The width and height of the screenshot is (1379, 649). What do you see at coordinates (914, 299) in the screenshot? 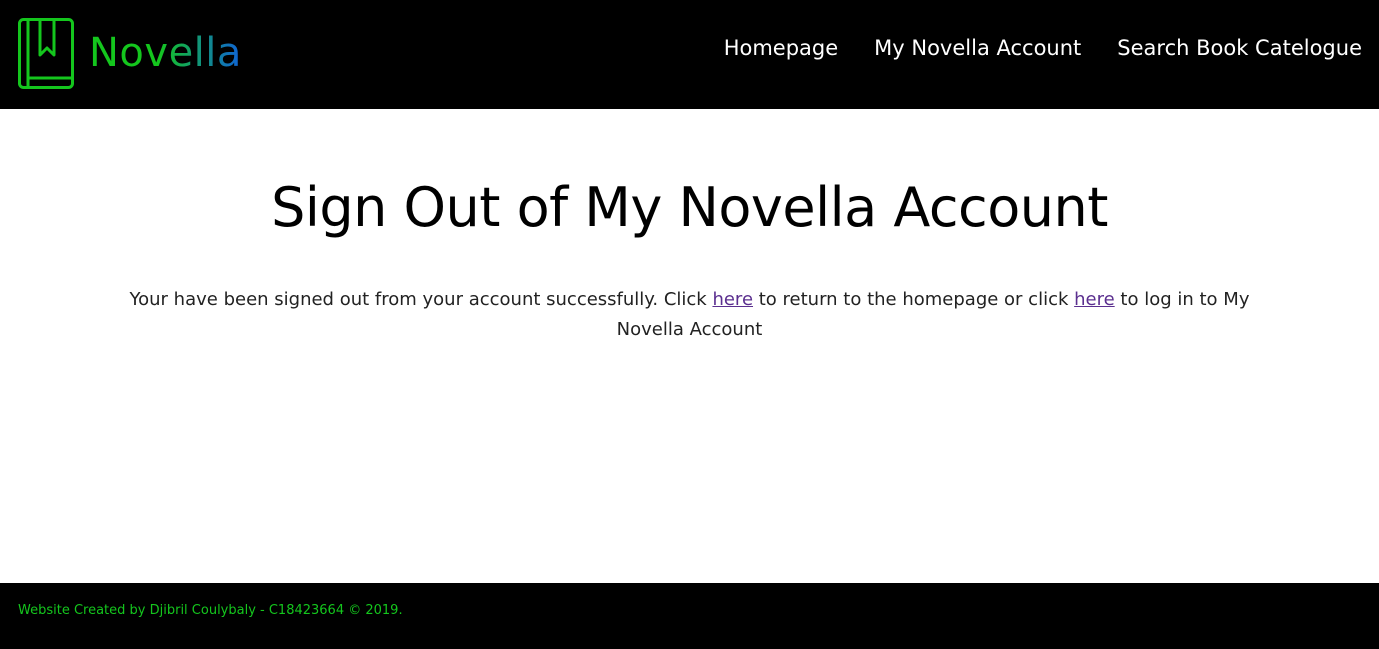
I see `message-text-between-links: to return to the homepage or click` at bounding box center [914, 299].